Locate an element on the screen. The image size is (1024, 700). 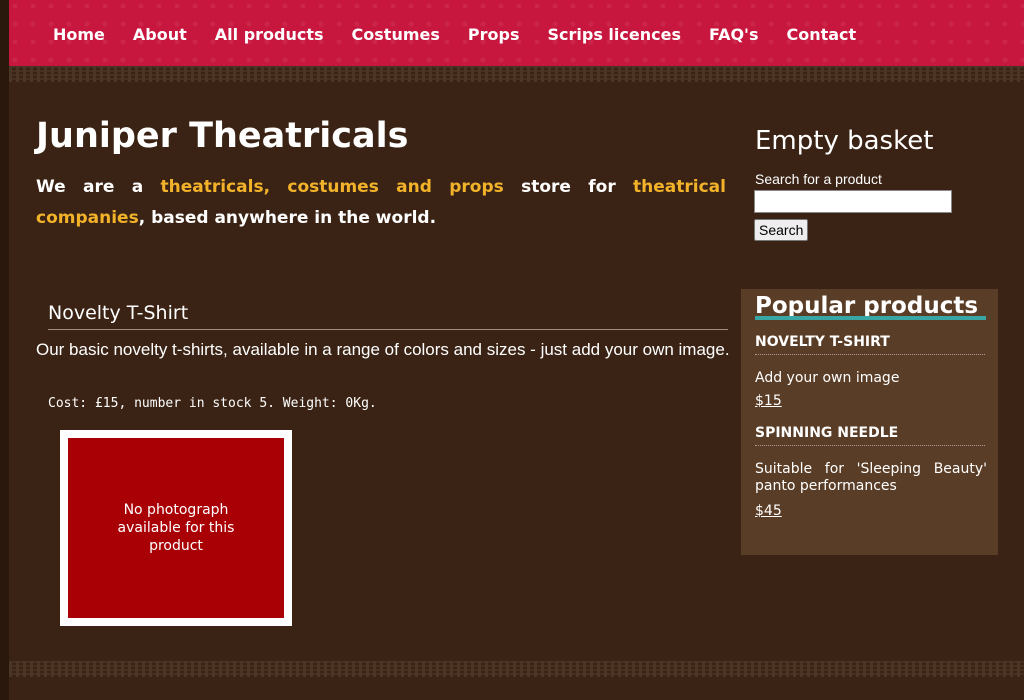
no-photo-text: No photograph available for this product is located at coordinates (176, 528).